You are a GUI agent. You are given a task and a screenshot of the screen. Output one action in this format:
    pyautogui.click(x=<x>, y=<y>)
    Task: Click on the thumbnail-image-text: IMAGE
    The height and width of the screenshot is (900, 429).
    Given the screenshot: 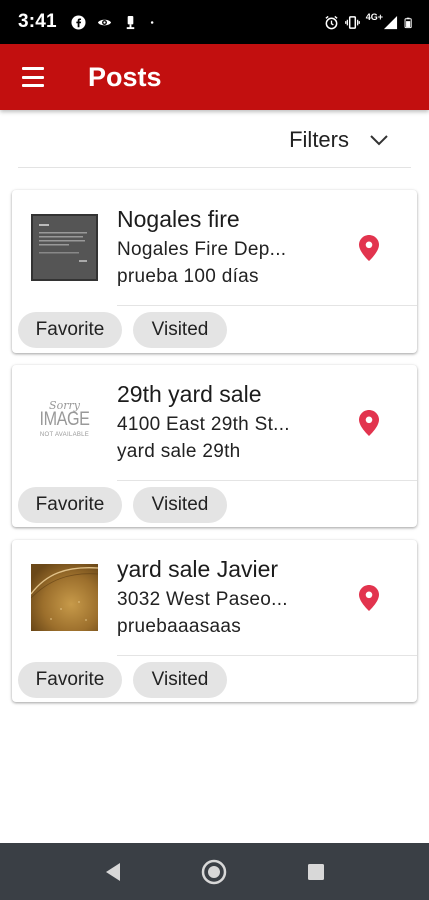 What is the action you would take?
    pyautogui.click(x=64, y=419)
    